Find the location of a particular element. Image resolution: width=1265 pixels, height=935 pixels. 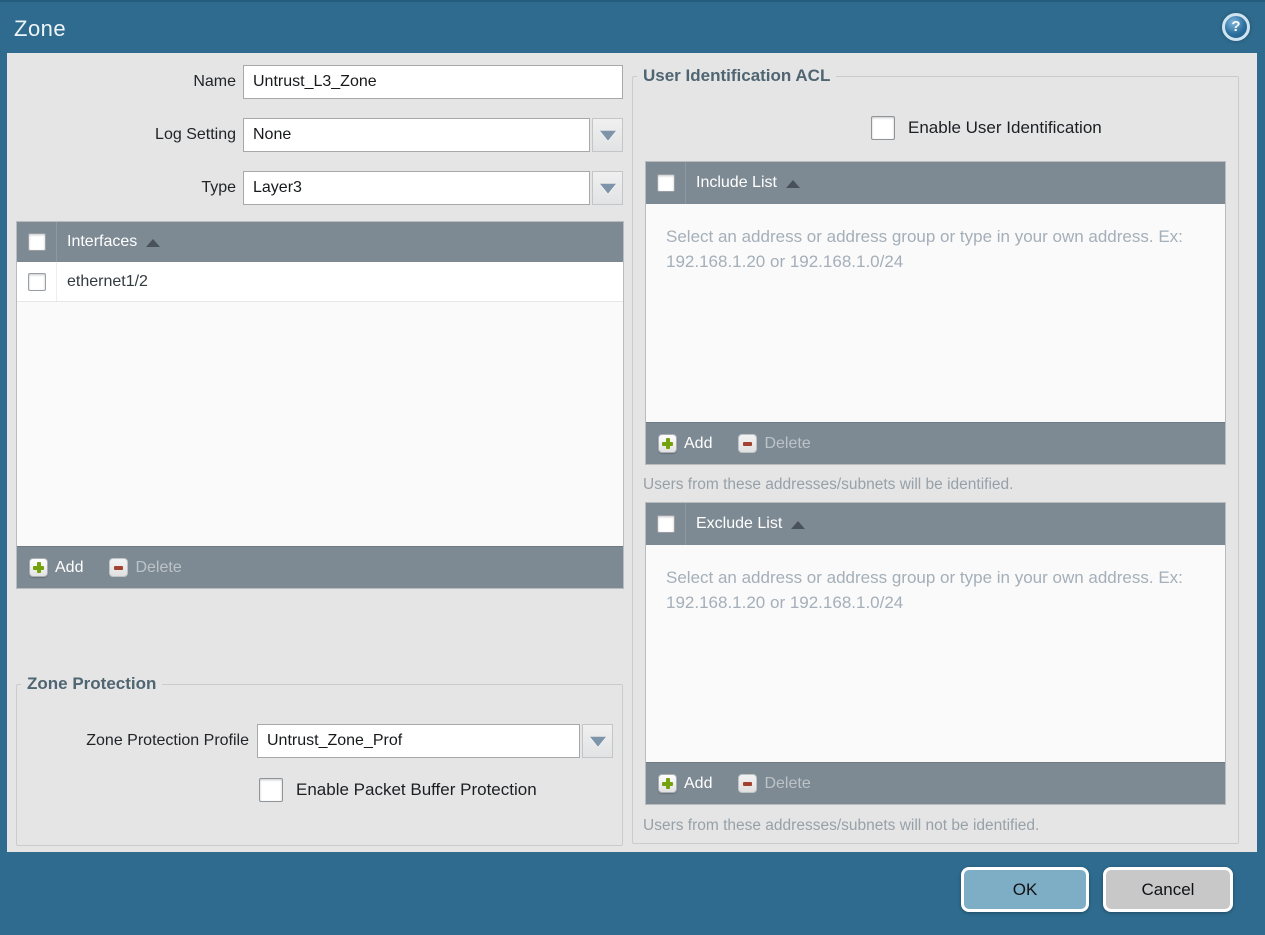

interfaces-select-all-checkbox is located at coordinates (36, 242).